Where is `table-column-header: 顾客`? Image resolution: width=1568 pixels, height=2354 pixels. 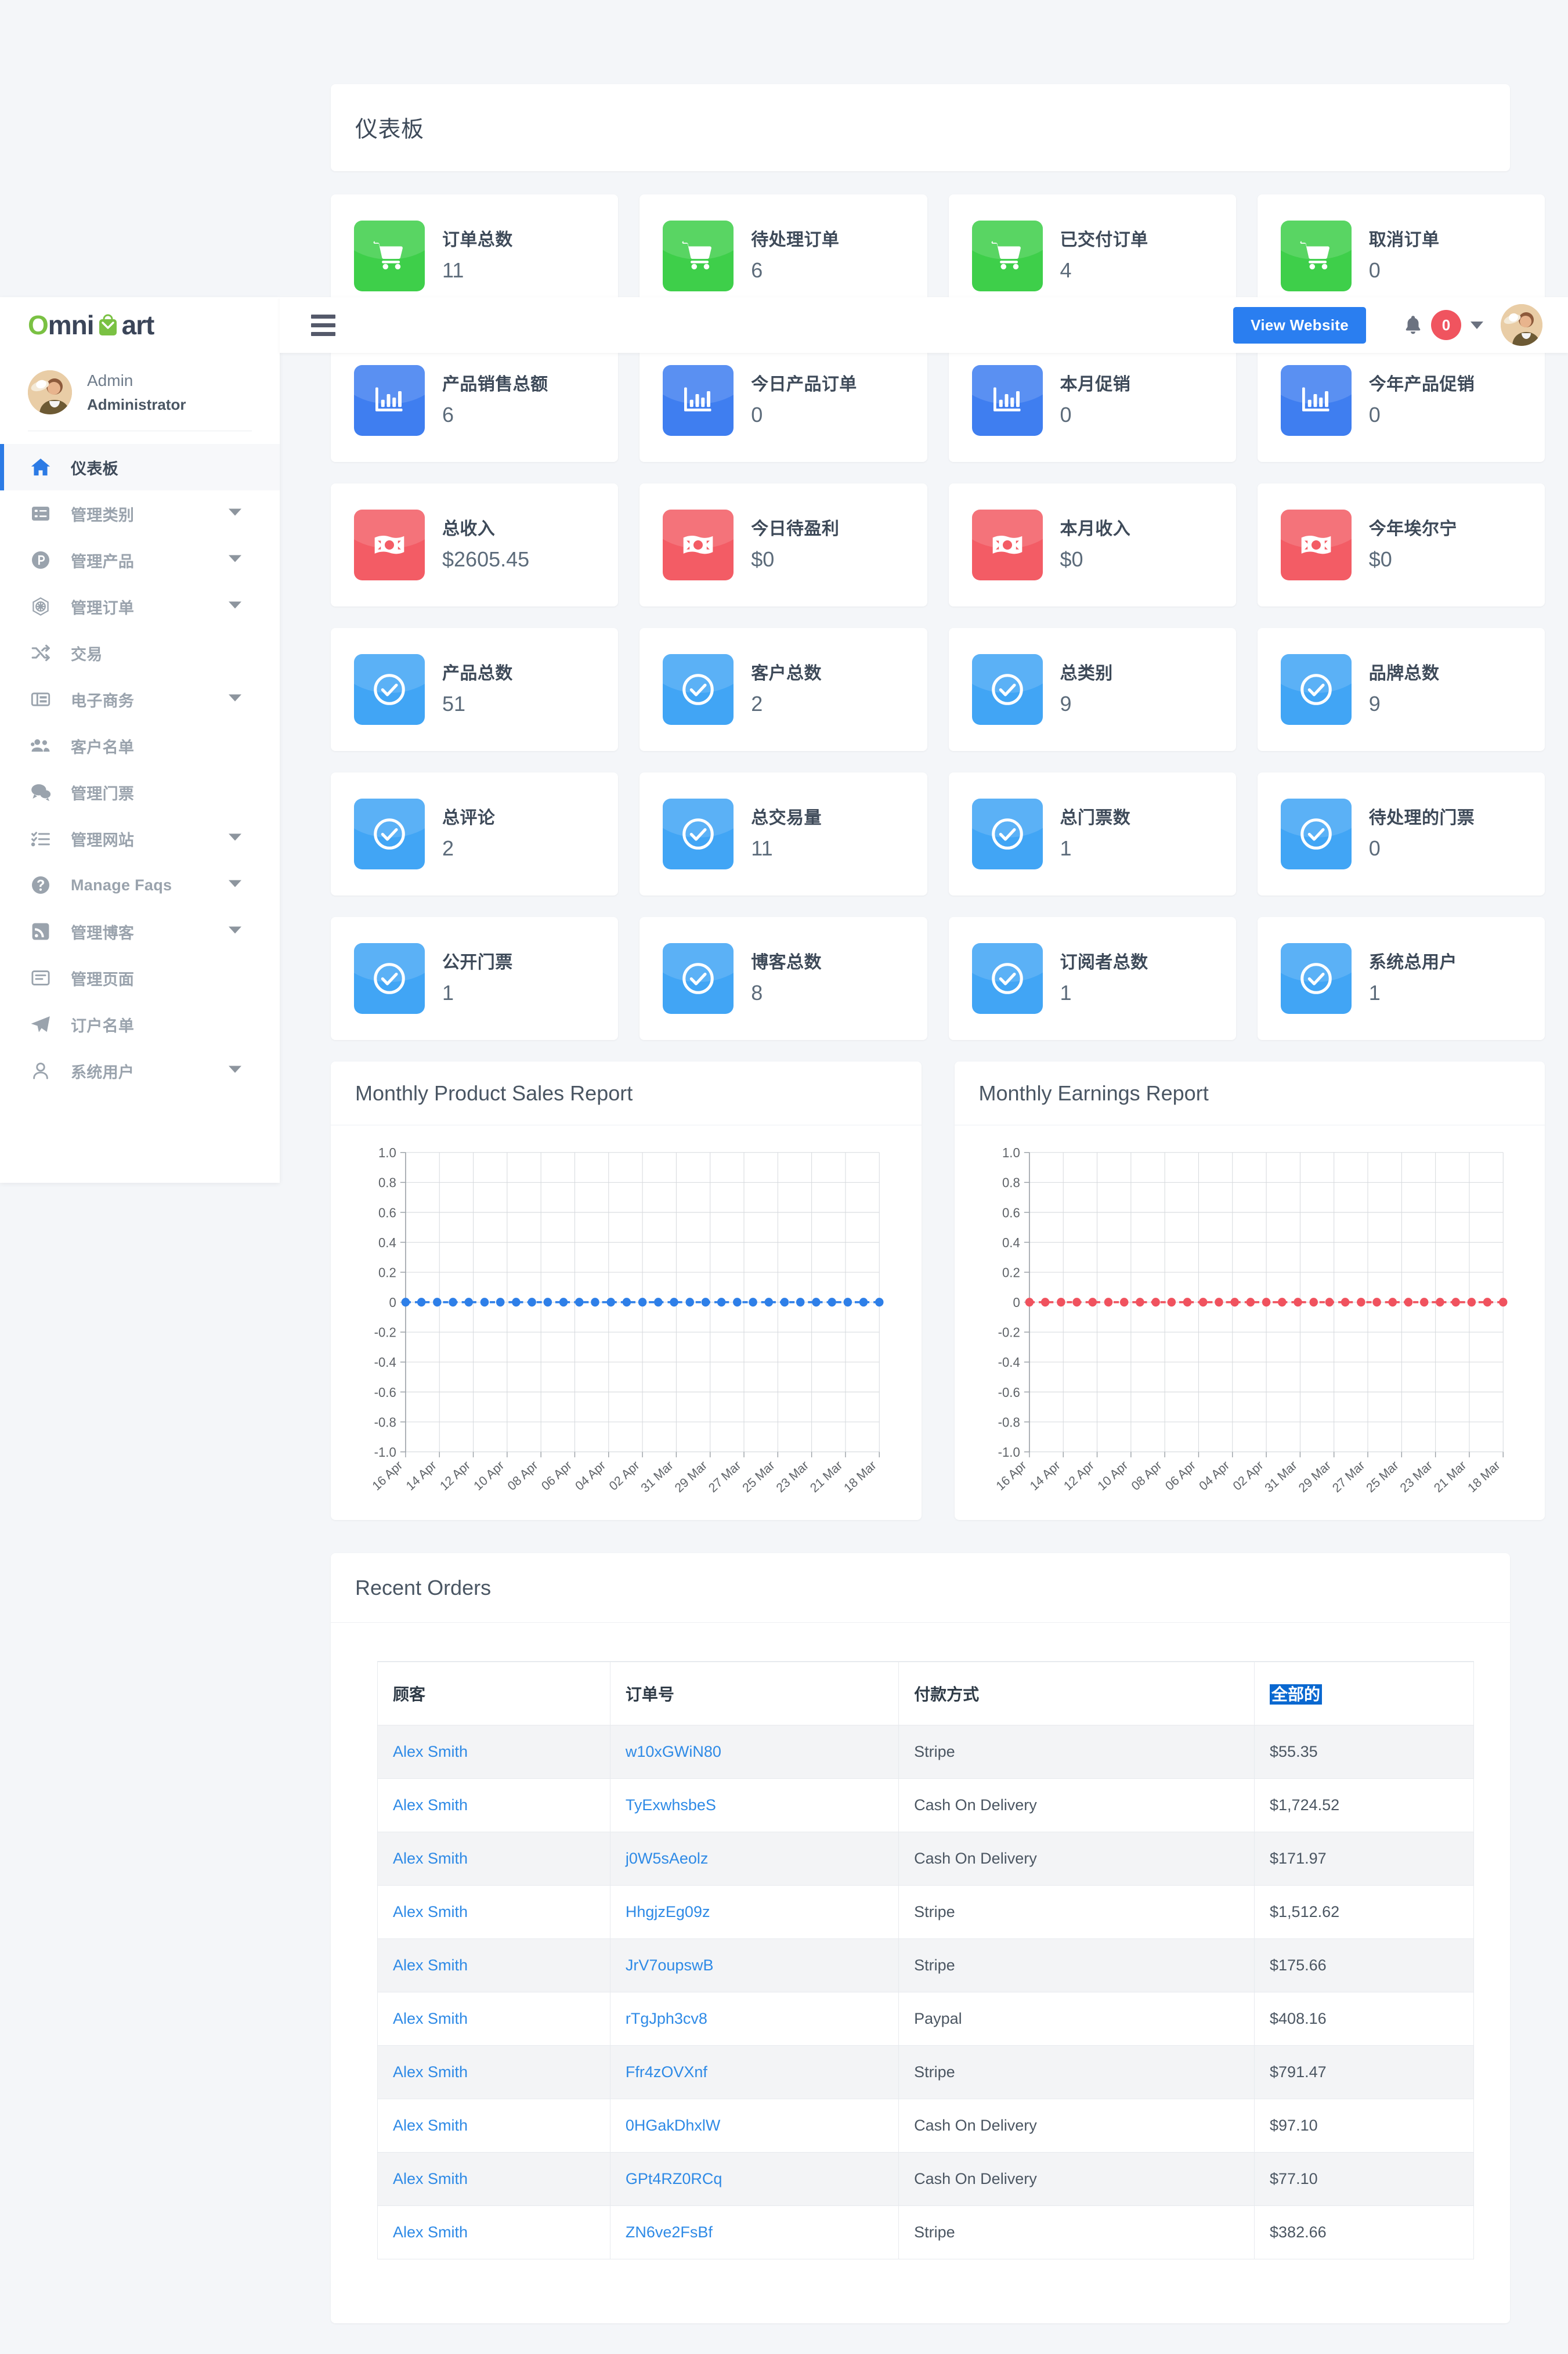 table-column-header: 顾客 is located at coordinates (493, 1693).